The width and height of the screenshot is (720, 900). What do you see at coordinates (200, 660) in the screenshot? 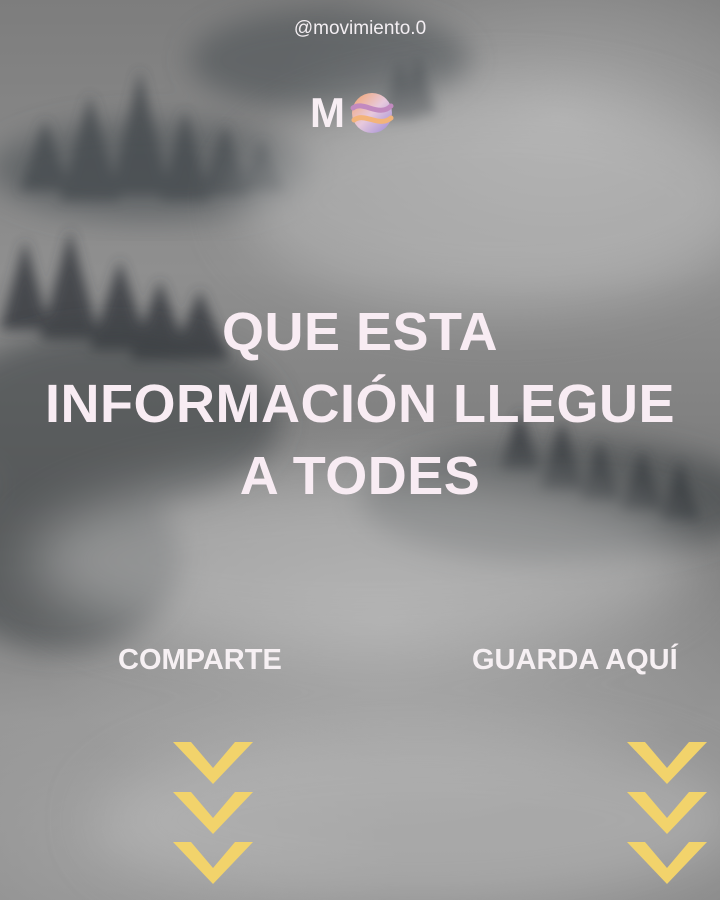
I see `share-label: COMPARTE` at bounding box center [200, 660].